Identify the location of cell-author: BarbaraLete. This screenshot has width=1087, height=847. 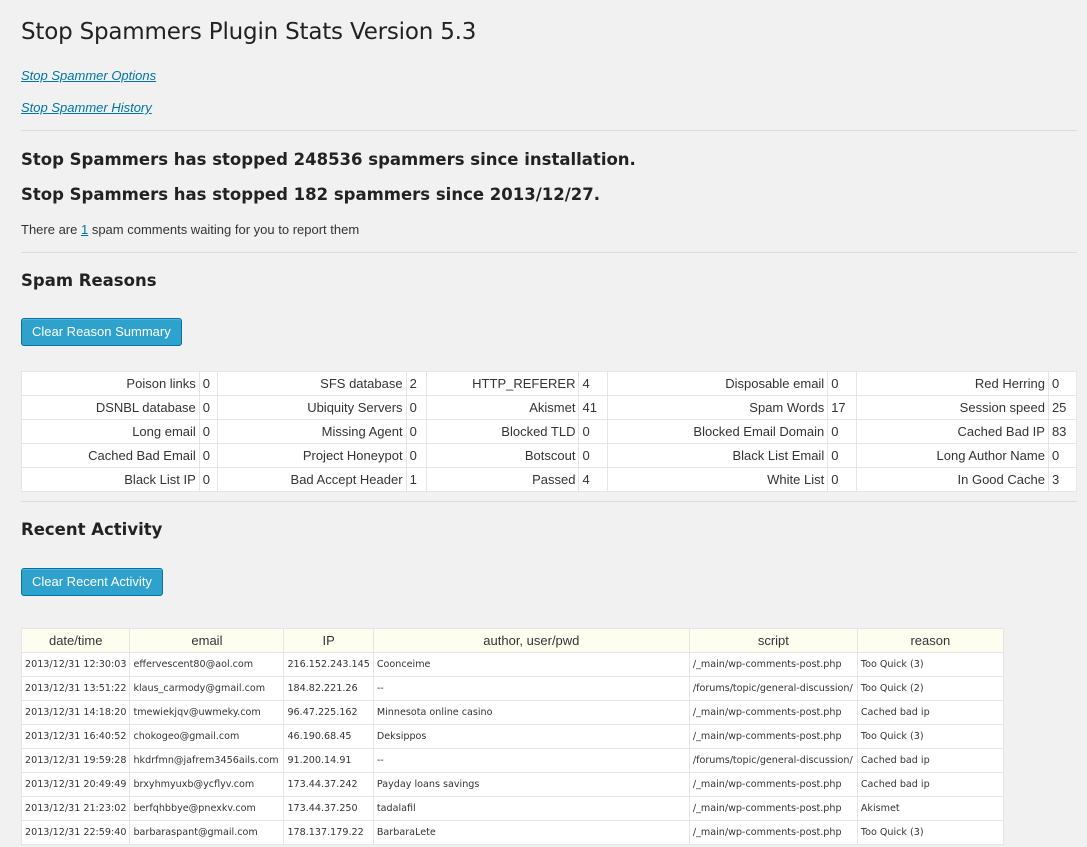
(531, 832).